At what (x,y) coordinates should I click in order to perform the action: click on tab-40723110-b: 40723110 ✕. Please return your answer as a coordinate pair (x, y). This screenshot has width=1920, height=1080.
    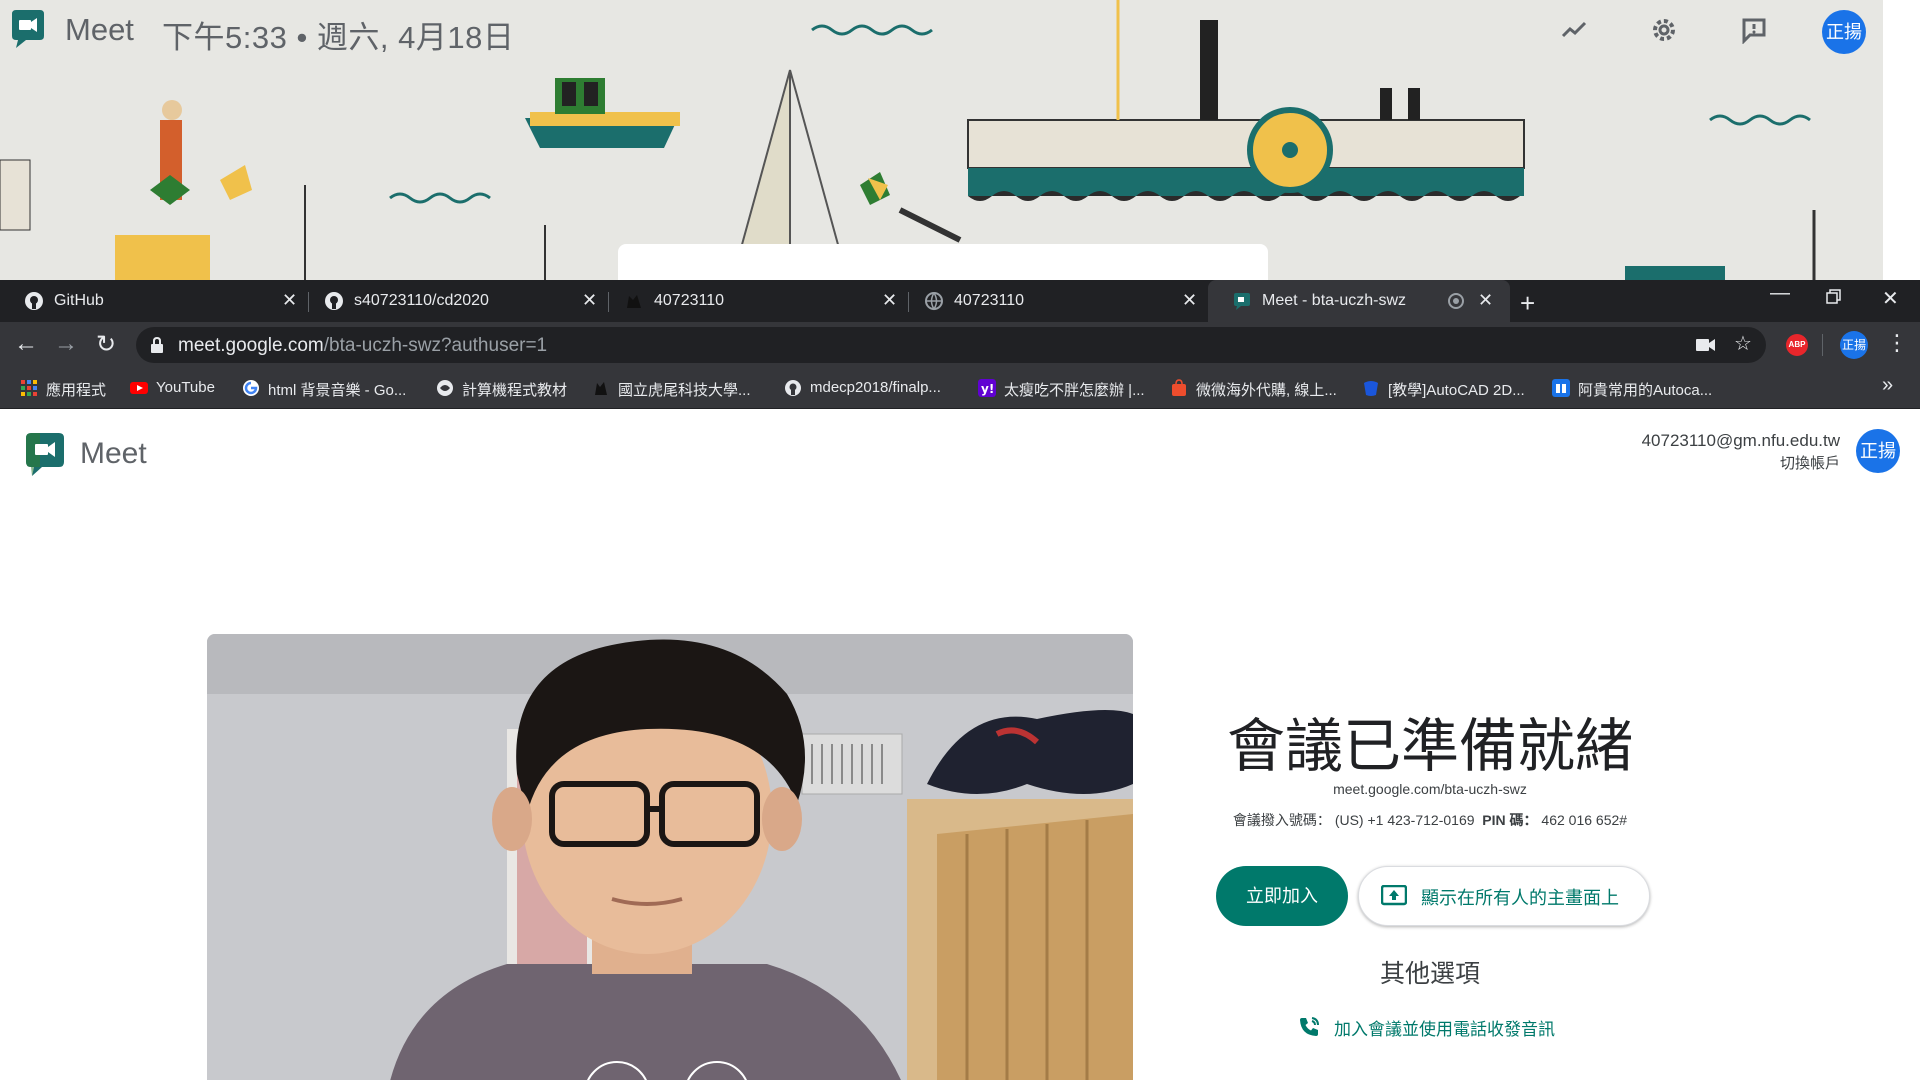
    Looking at the image, I should click on (1050, 301).